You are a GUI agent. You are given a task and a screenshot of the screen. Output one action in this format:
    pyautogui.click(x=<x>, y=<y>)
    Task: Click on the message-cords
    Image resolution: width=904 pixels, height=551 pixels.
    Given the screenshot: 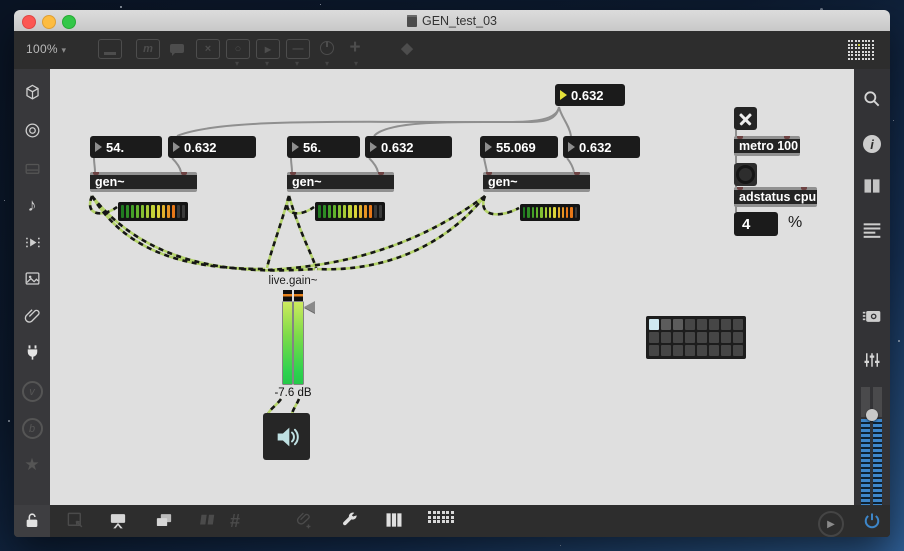 What is the action you would take?
    pyautogui.click(x=415, y=159)
    